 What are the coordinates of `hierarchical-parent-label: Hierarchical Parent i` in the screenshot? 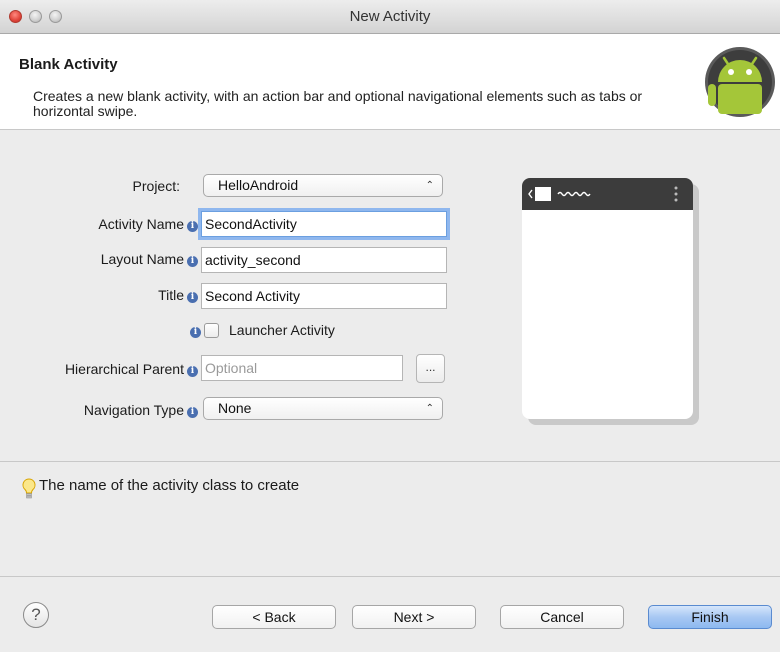 It's located at (103, 369).